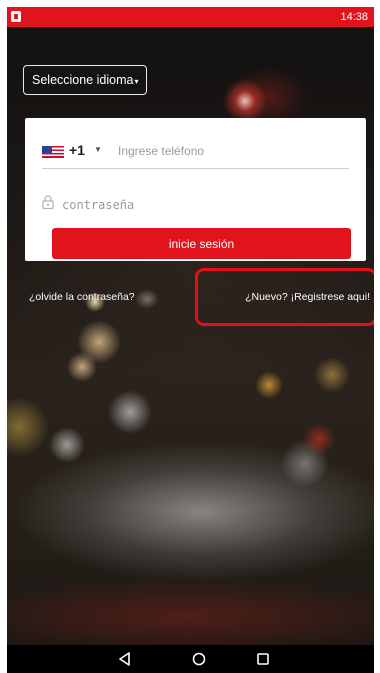 The height and width of the screenshot is (673, 380). I want to click on country-dial-code: +1, so click(77, 150).